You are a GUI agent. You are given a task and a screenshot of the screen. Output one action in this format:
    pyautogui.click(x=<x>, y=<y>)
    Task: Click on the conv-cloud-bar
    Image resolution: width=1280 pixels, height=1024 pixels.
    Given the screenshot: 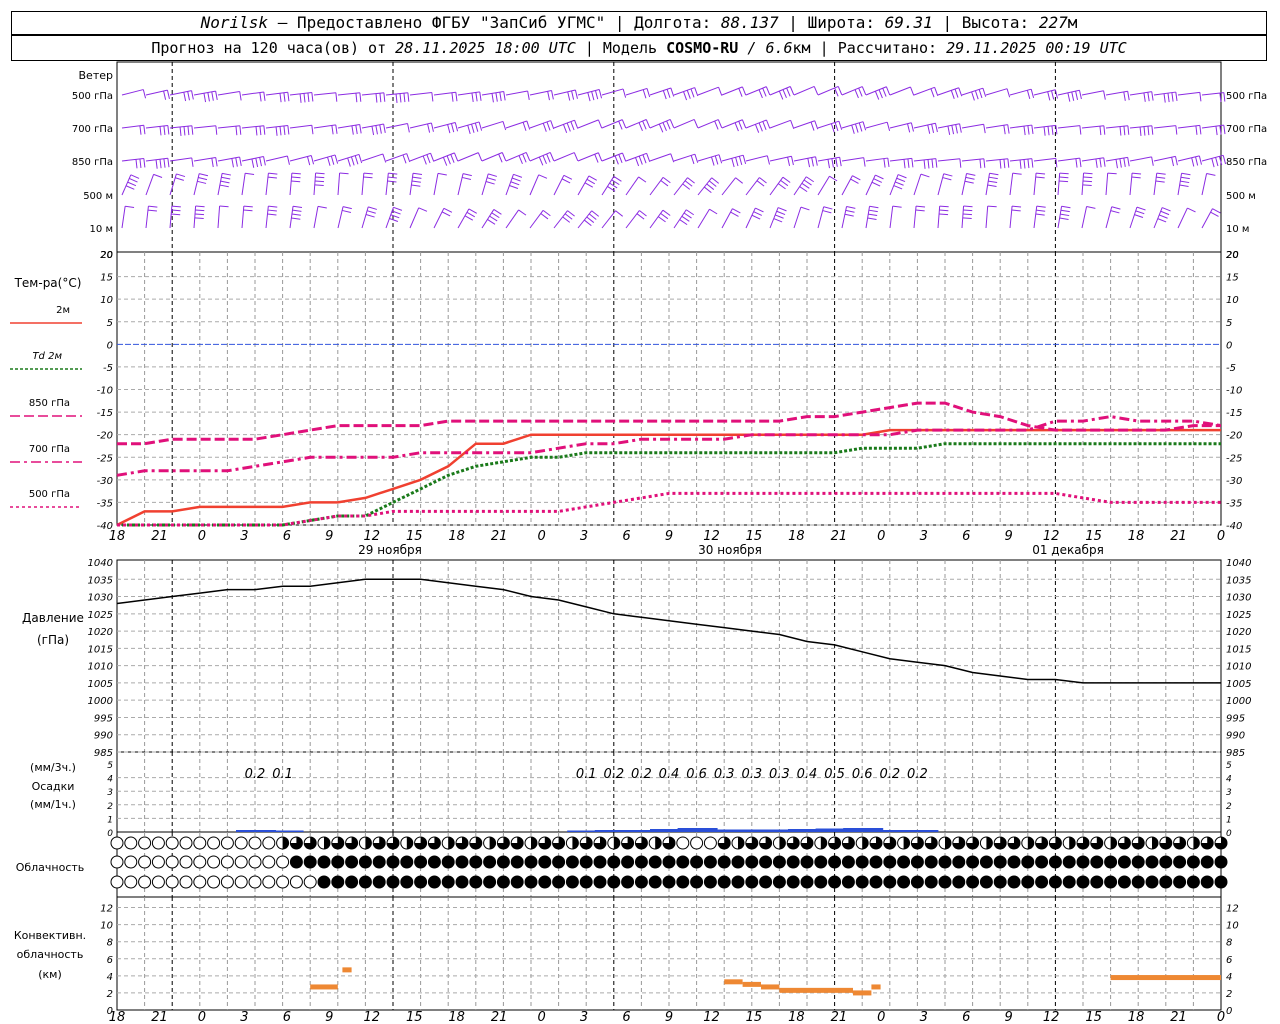 What is the action you would take?
    pyautogui.click(x=733, y=982)
    